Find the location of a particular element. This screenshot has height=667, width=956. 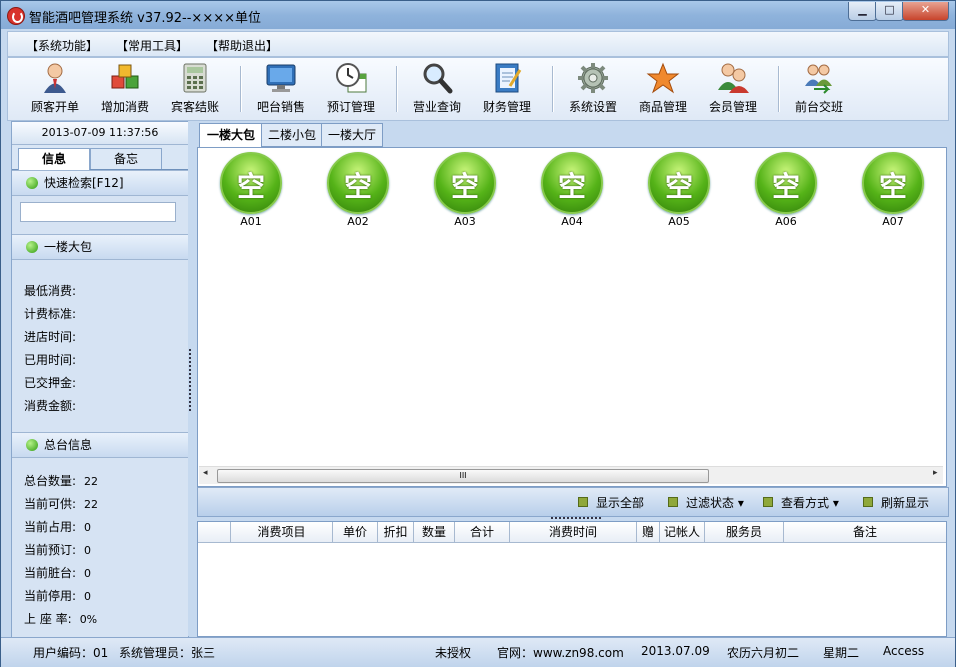

business-query-button: 营业查询 is located at coordinates (437, 88).